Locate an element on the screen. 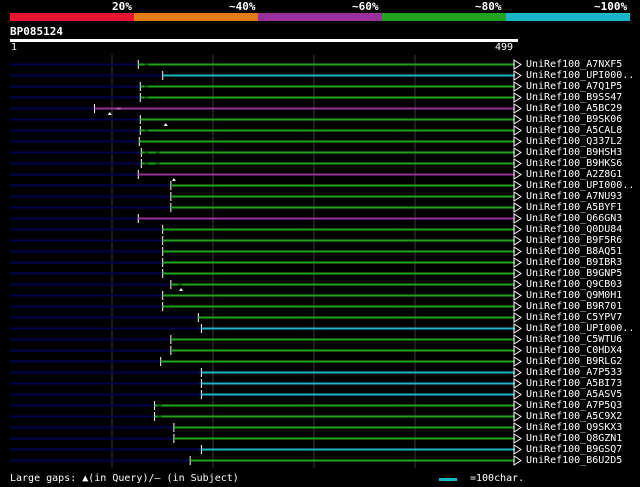 This screenshot has height=487, width=640. hit-label-link: UniRef100_A5ASV5 is located at coordinates (574, 394).